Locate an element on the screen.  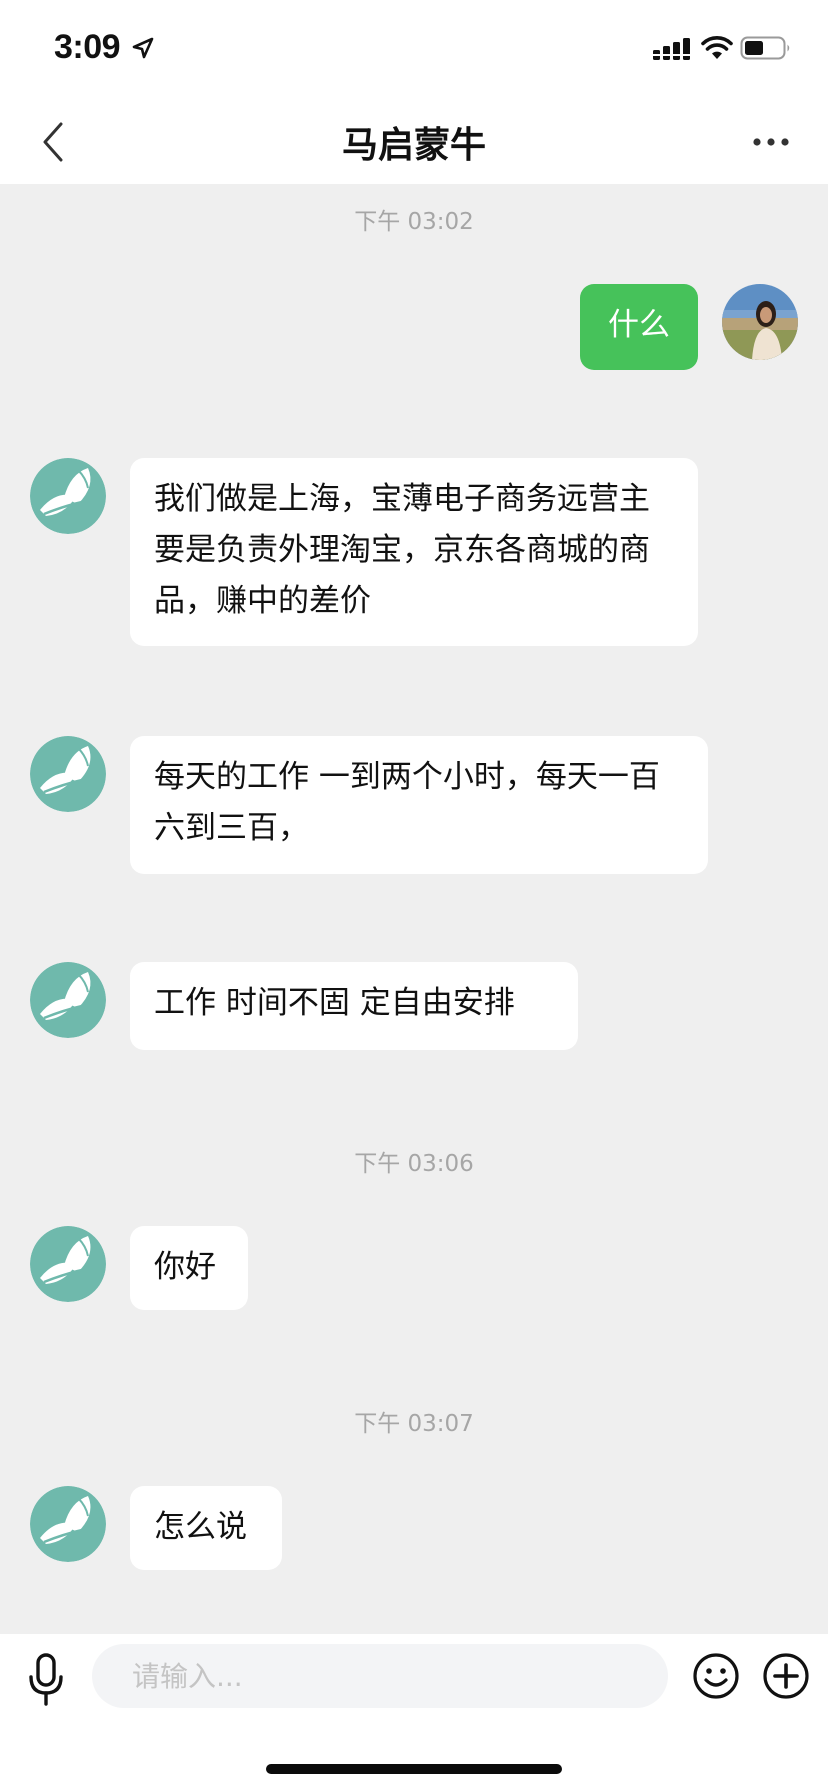
voice-input-button is located at coordinates (46, 1680).